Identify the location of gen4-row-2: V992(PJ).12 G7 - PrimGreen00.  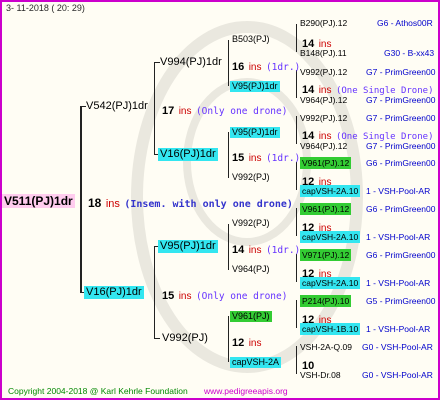
(367, 72).